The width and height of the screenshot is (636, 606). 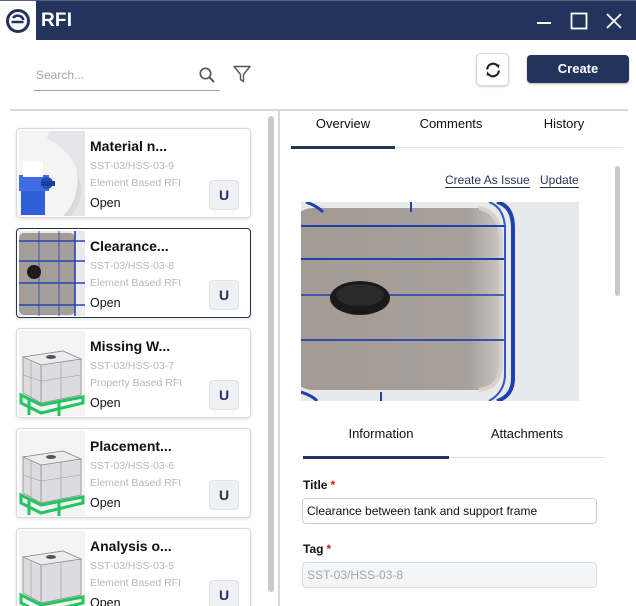 I want to click on title-bar: RFI, so click(x=318, y=20).